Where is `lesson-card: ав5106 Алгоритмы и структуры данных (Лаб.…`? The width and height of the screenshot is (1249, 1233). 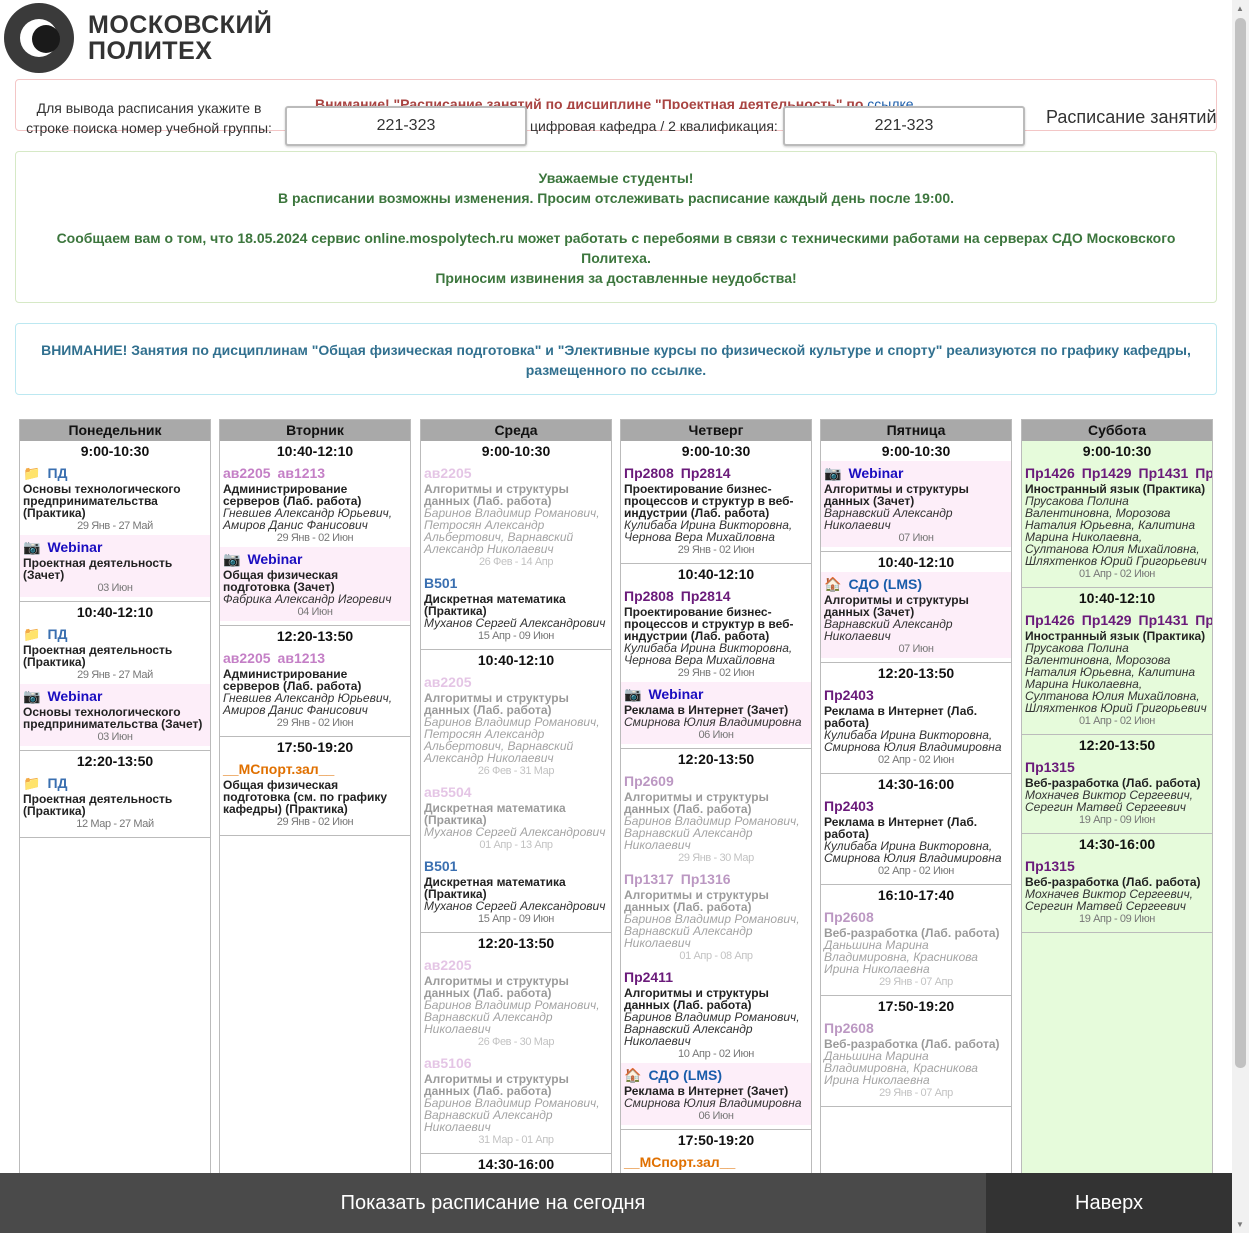 lesson-card: ав5106 Алгоритмы и структуры данных (Лаб.… is located at coordinates (516, 1100).